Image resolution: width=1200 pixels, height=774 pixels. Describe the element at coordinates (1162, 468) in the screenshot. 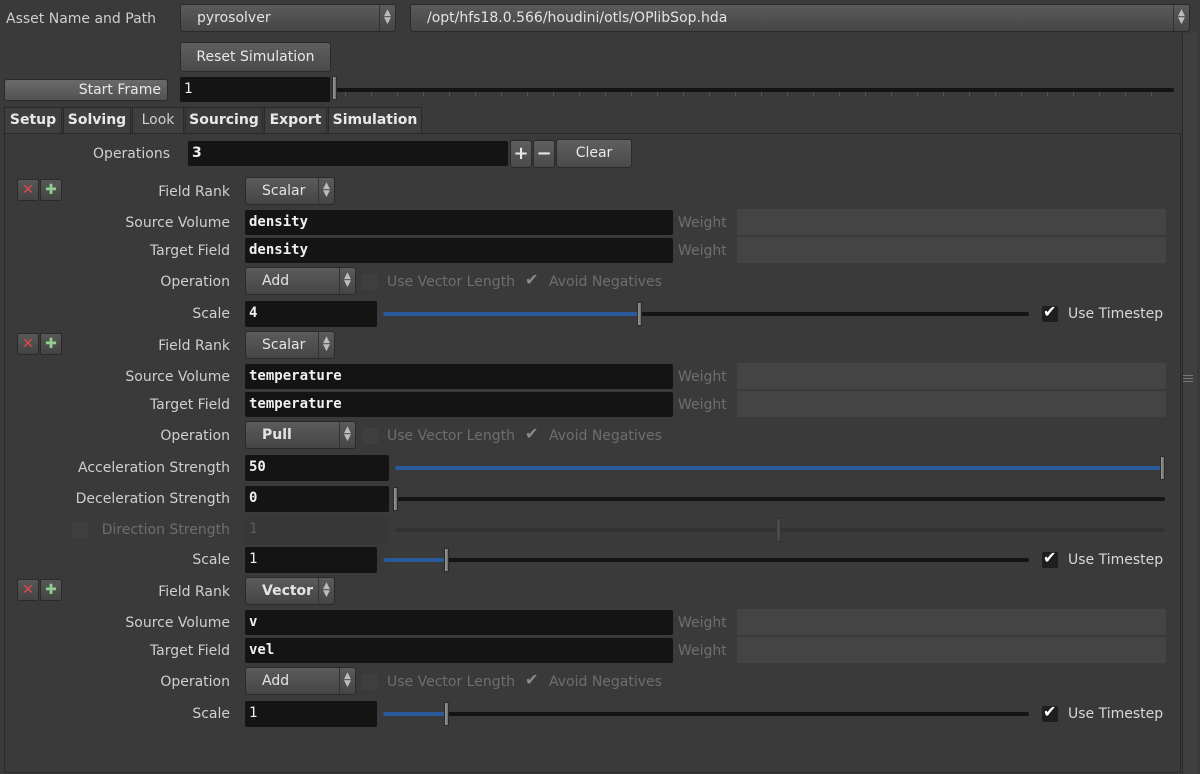

I see `acceleration-slider-handle` at that location.